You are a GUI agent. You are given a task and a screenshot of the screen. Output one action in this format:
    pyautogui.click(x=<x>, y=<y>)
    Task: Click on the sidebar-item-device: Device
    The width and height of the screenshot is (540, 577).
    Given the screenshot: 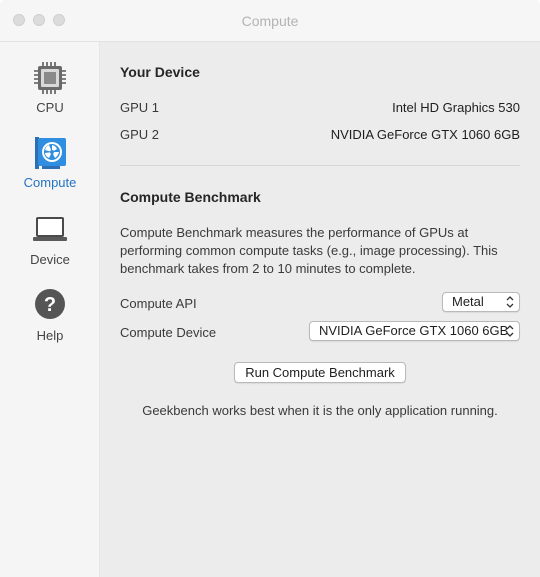 What is the action you would take?
    pyautogui.click(x=50, y=242)
    